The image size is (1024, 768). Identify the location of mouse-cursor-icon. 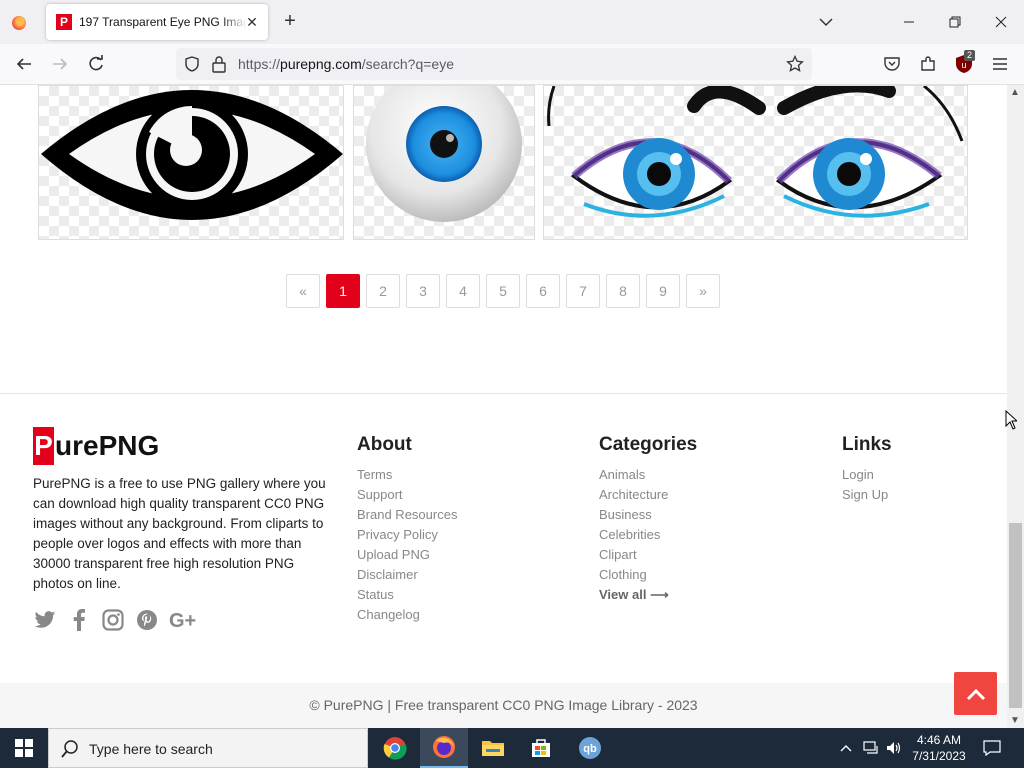
(1012, 422).